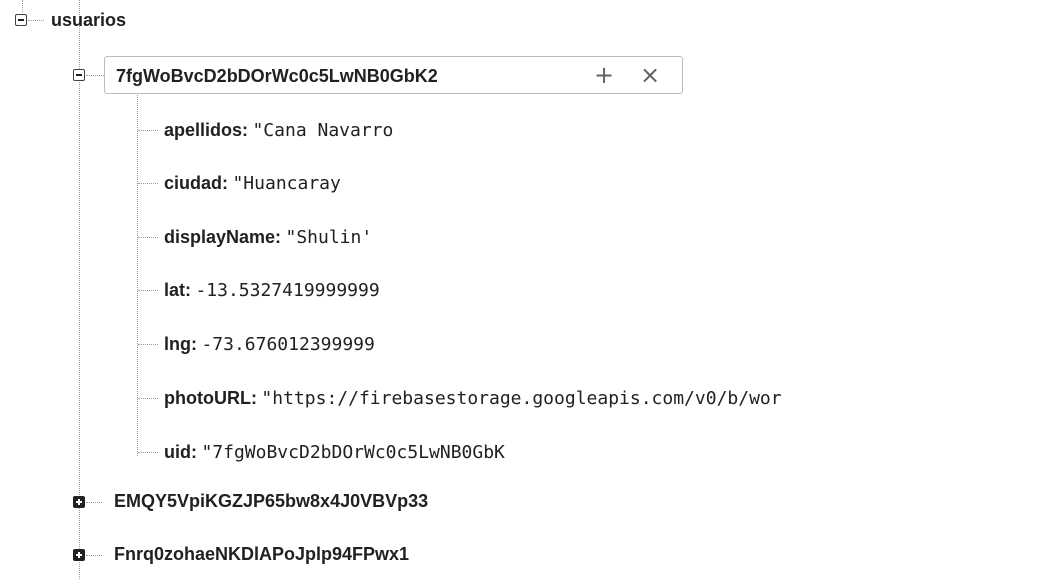 This screenshot has height=579, width=1037. I want to click on collapsed-node-key: Fnrq0zohaeNKDlAPoJplp94FPwx1, so click(261, 554).